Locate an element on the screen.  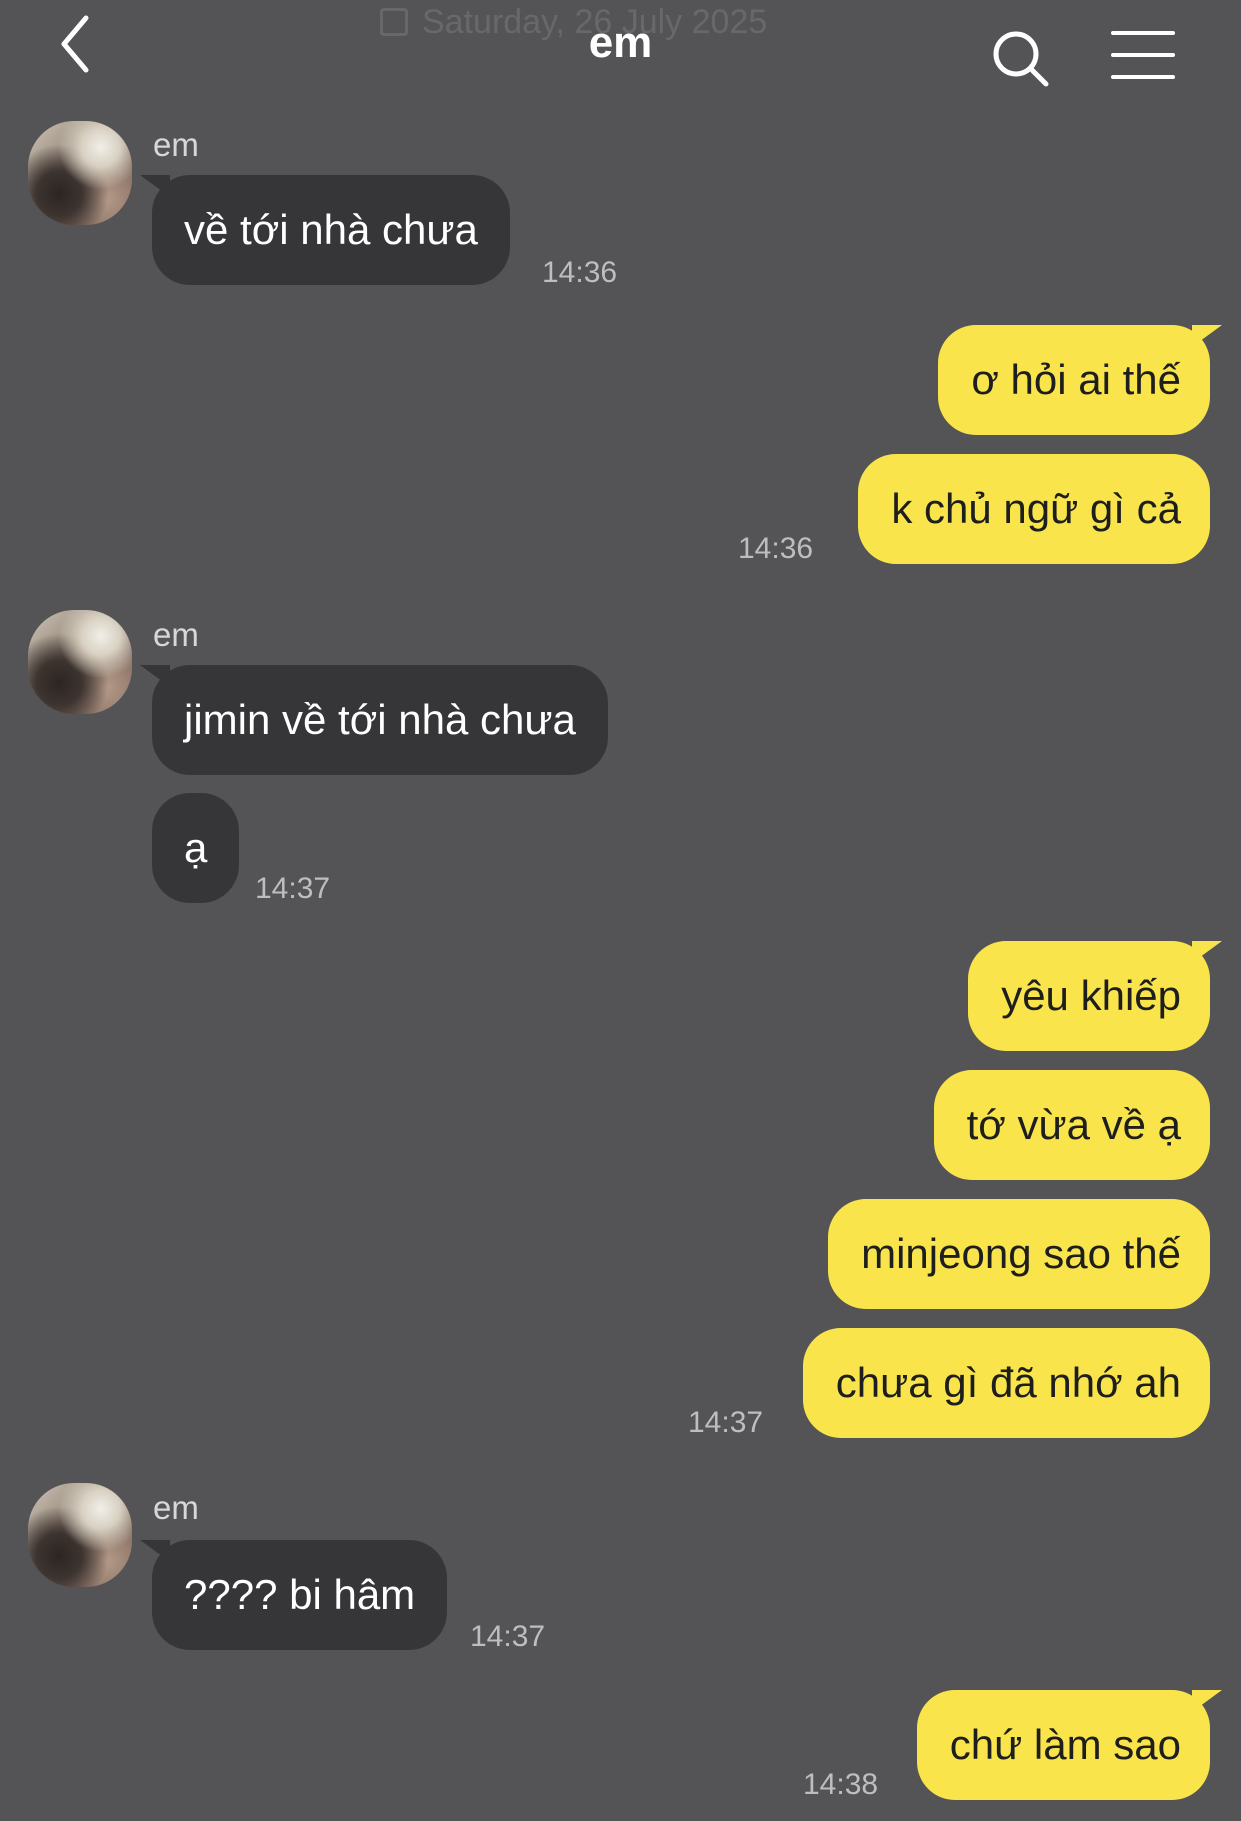
incoming-message-bubble: ạ is located at coordinates (196, 848).